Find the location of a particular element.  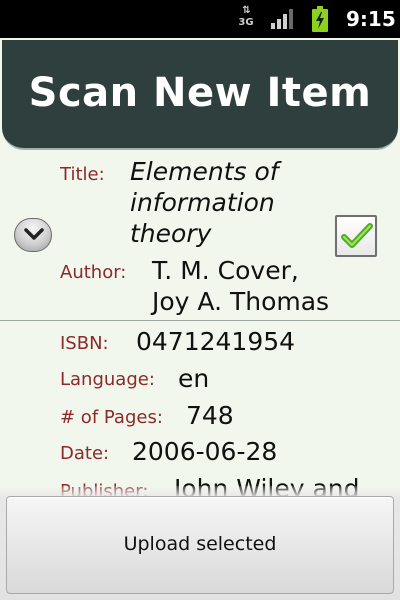

network-type: 3G is located at coordinates (246, 22).